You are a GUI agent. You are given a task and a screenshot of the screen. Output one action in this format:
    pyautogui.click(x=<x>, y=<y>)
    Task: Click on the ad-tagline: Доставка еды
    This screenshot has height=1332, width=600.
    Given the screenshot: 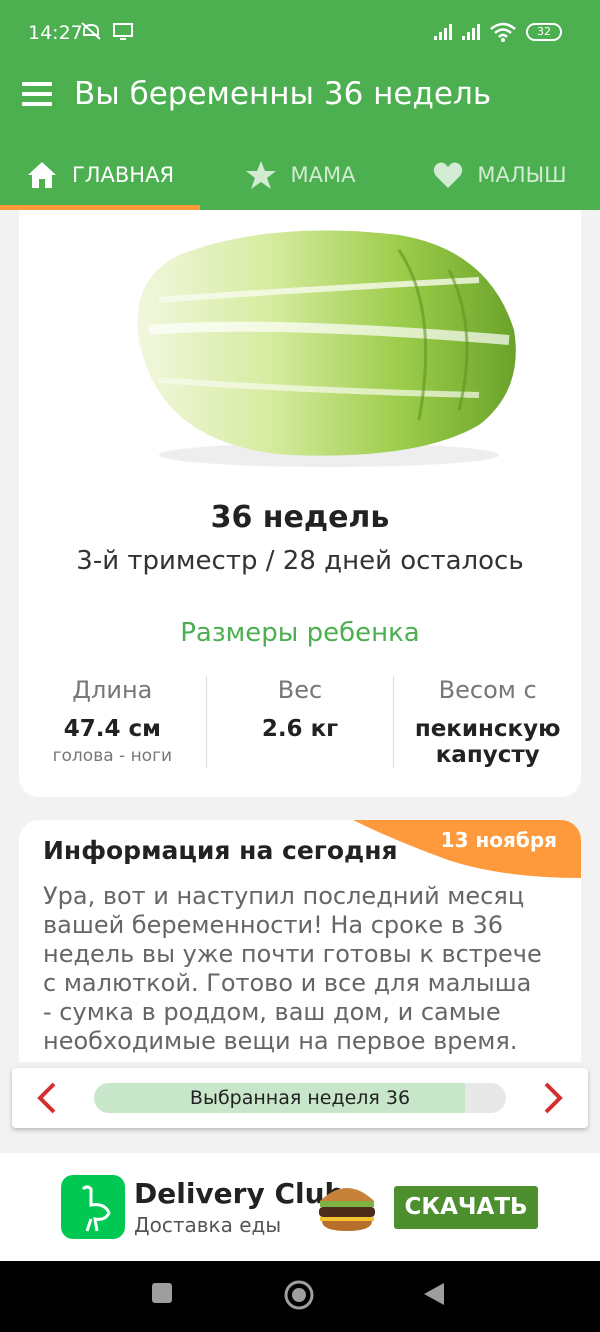 What is the action you would take?
    pyautogui.click(x=208, y=1225)
    